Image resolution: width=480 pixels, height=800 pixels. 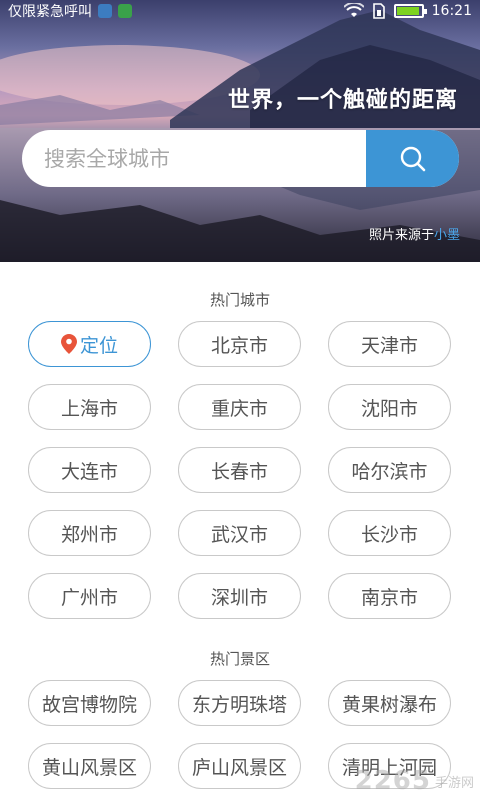 I want to click on scenic-chip: 黄果树瀑布, so click(x=389, y=703).